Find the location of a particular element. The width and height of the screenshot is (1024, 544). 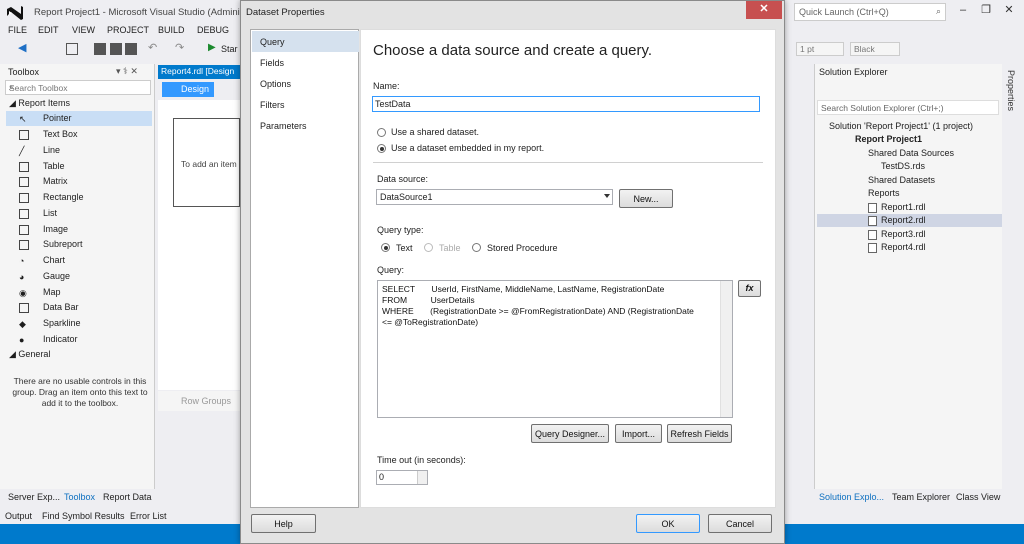

tree-report2: Report2.rdl is located at coordinates (909, 220).